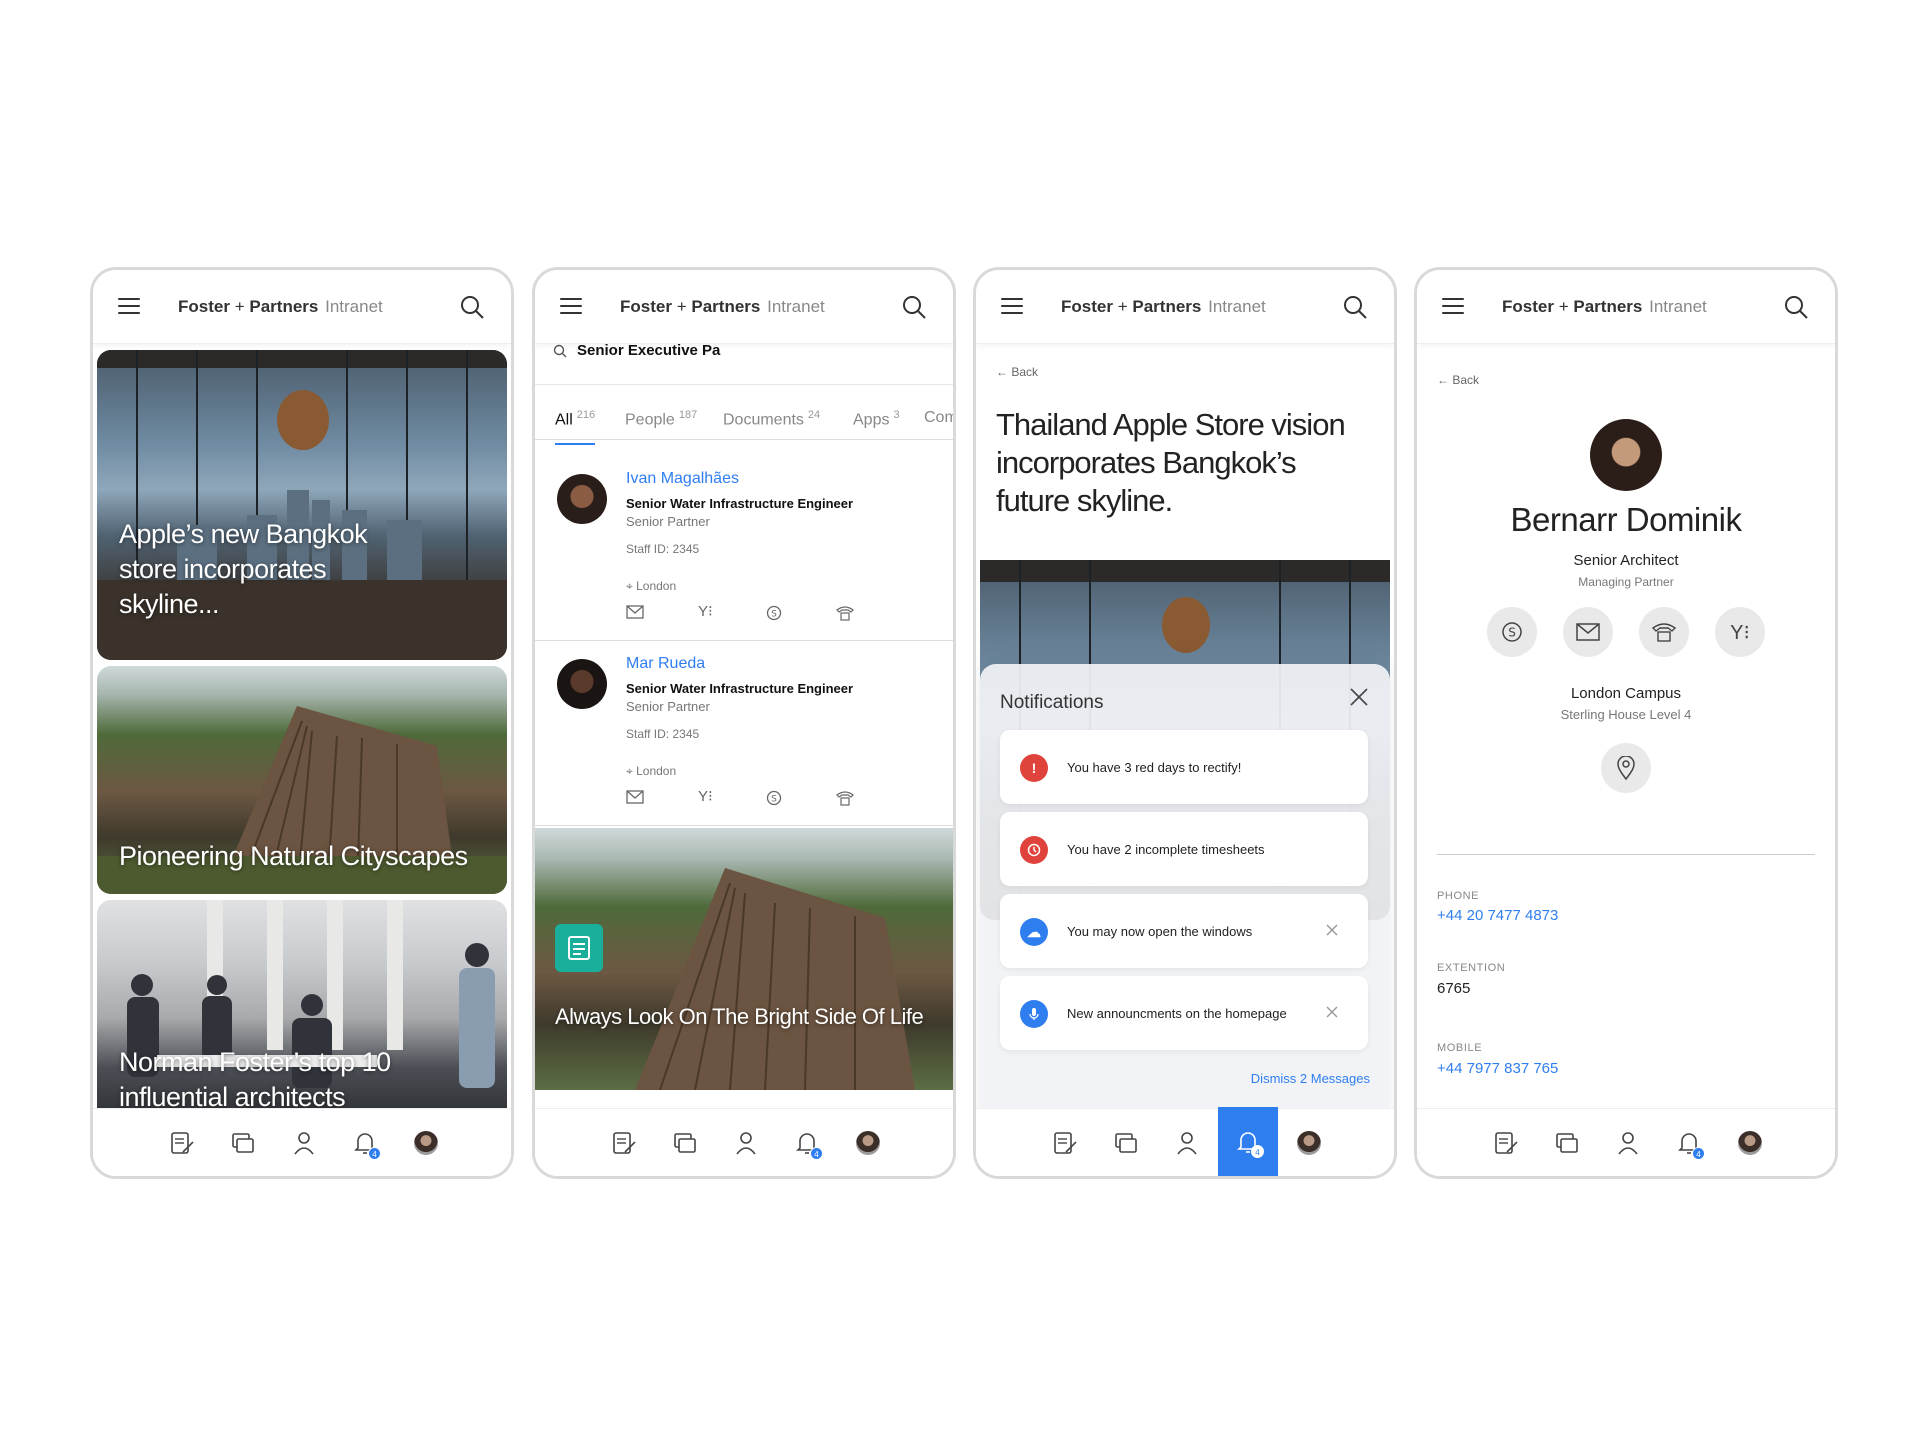 The height and width of the screenshot is (1440, 1920). What do you see at coordinates (1497, 915) in the screenshot?
I see `phone-number: +44 20 7477 4873` at bounding box center [1497, 915].